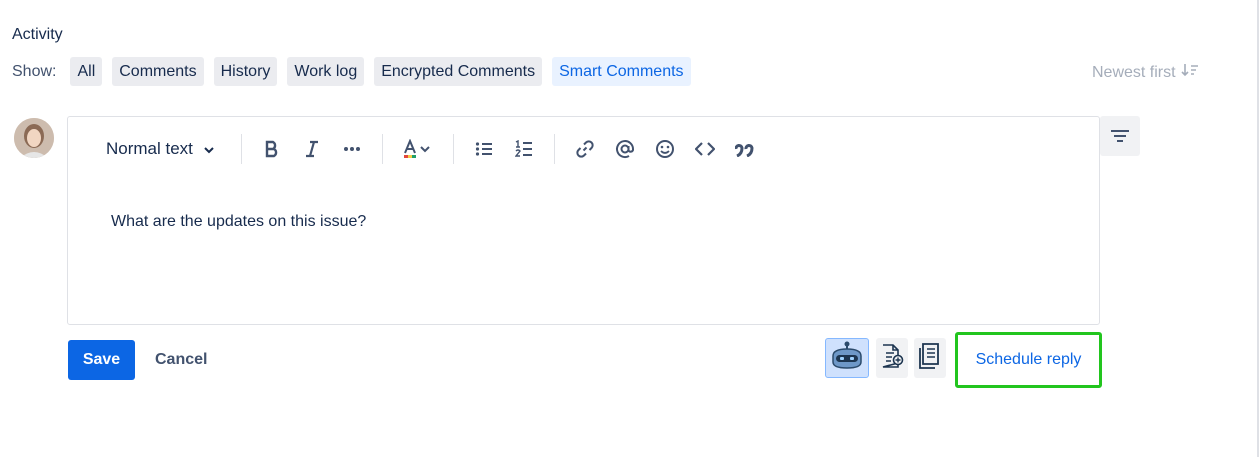 The image size is (1259, 457). I want to click on quote-icon, so click(745, 149).